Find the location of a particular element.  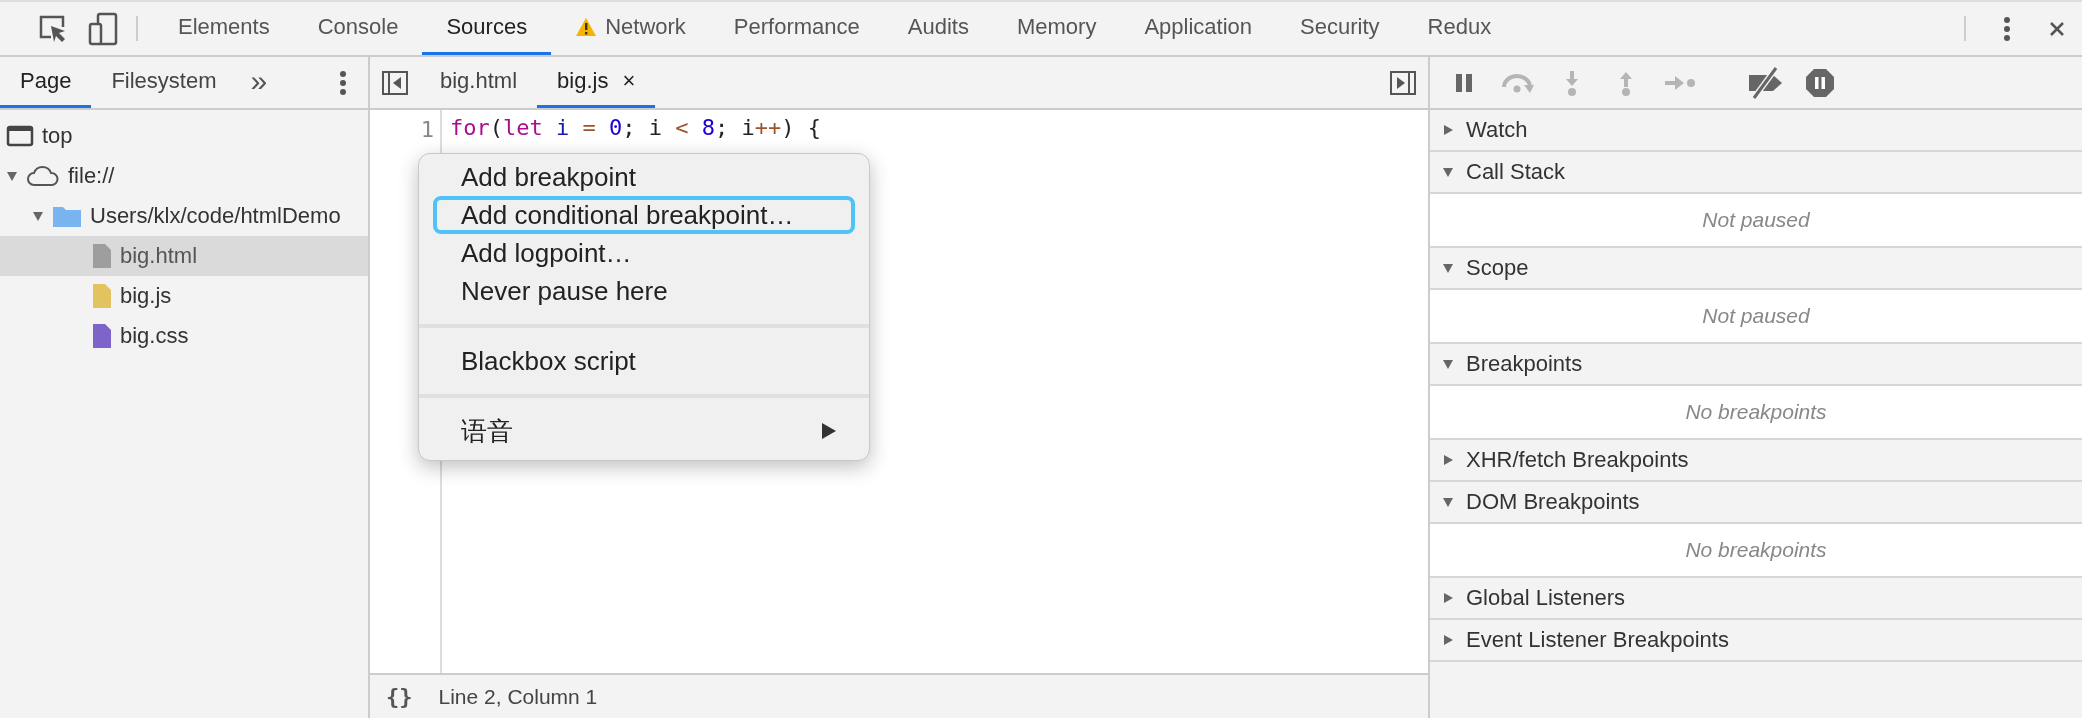

panel-tab: Performance is located at coordinates (796, 28).